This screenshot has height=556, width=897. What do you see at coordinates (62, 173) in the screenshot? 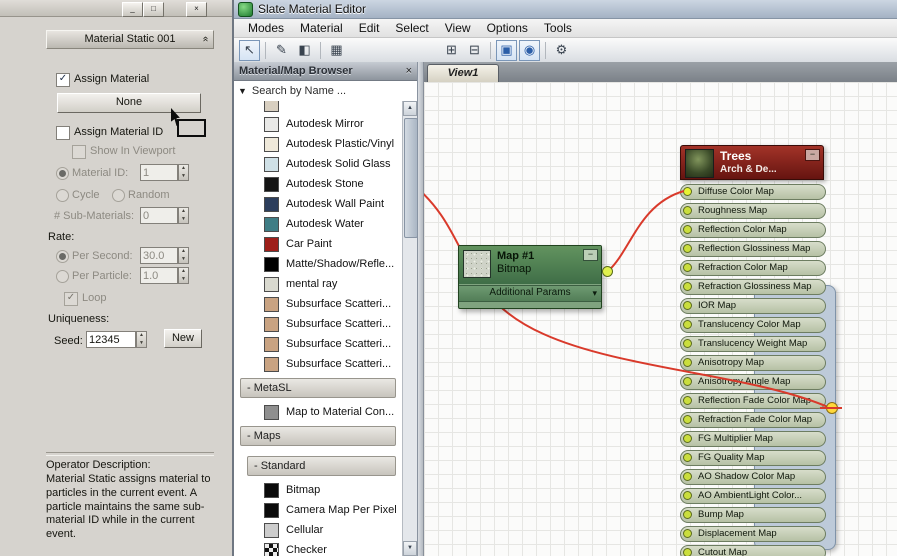
I see `material-id-radio` at bounding box center [62, 173].